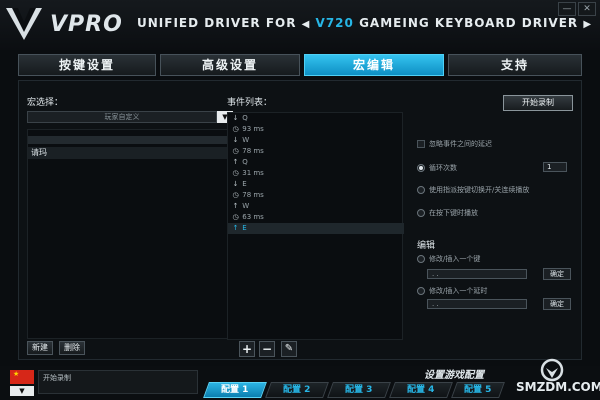 This screenshot has height=400, width=600. What do you see at coordinates (250, 103) in the screenshot?
I see `event-list-label: 事件列表：` at bounding box center [250, 103].